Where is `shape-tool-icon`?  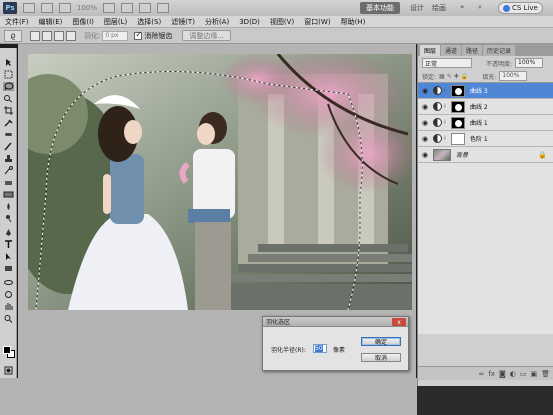
shape-tool-icon is located at coordinates (8, 268).